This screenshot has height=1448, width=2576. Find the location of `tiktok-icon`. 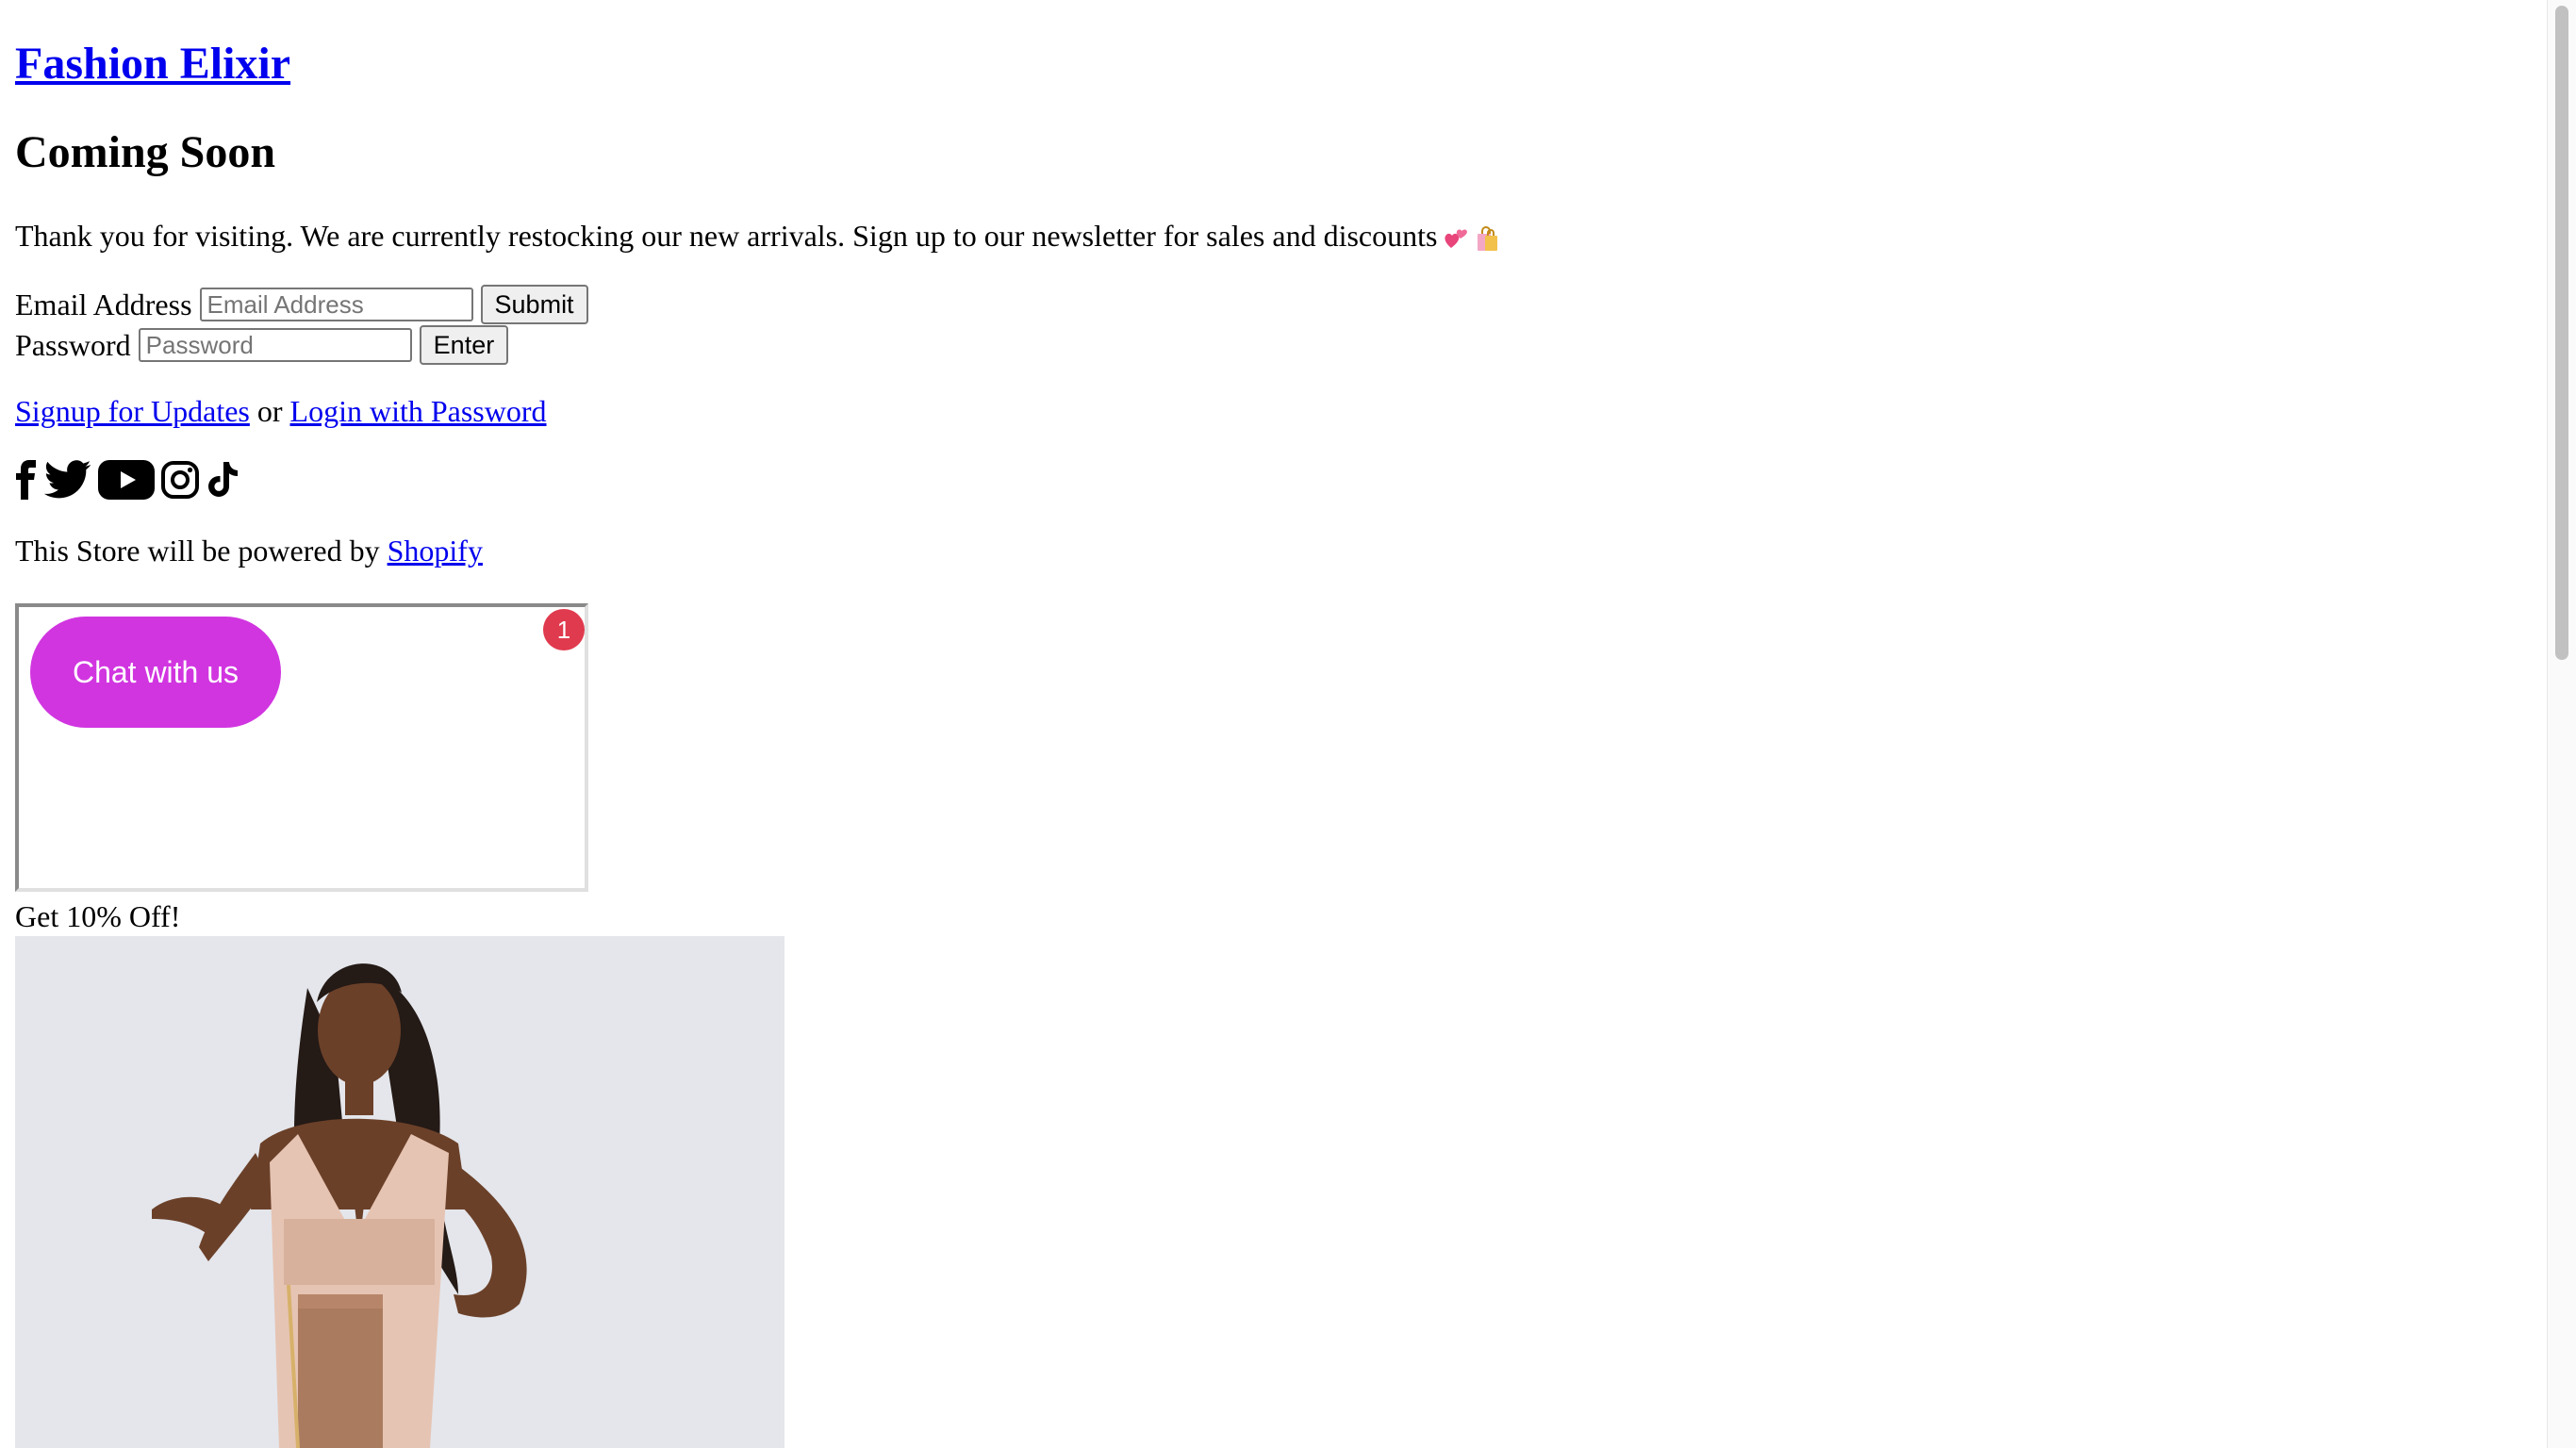

tiktok-icon is located at coordinates (223, 479).